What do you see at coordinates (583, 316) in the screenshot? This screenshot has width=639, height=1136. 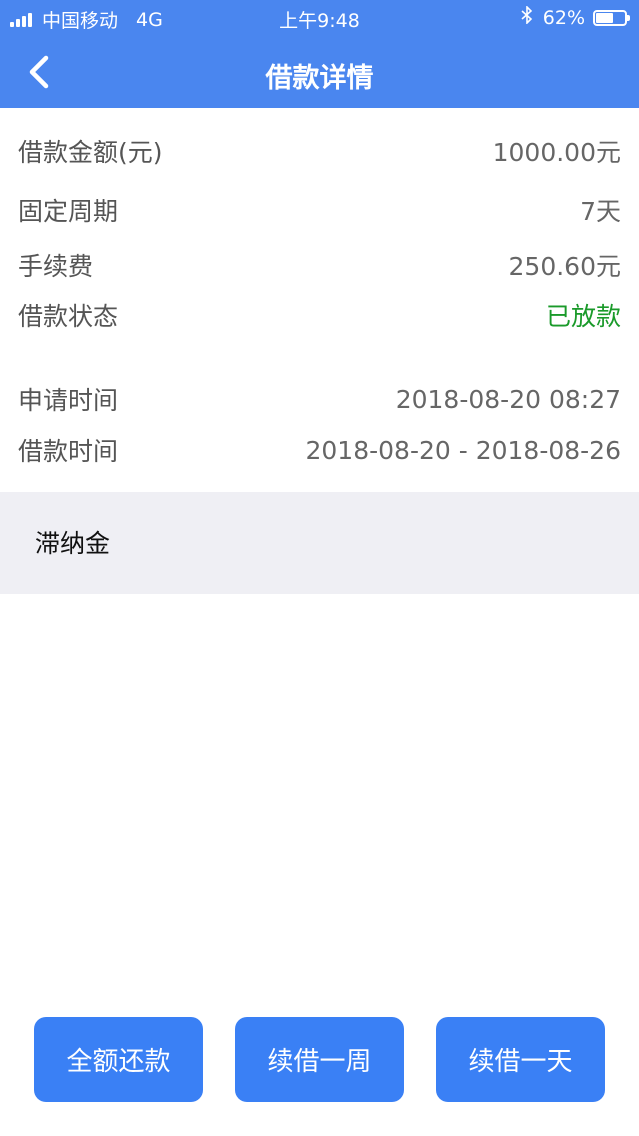 I see `status-badge: 已放款` at bounding box center [583, 316].